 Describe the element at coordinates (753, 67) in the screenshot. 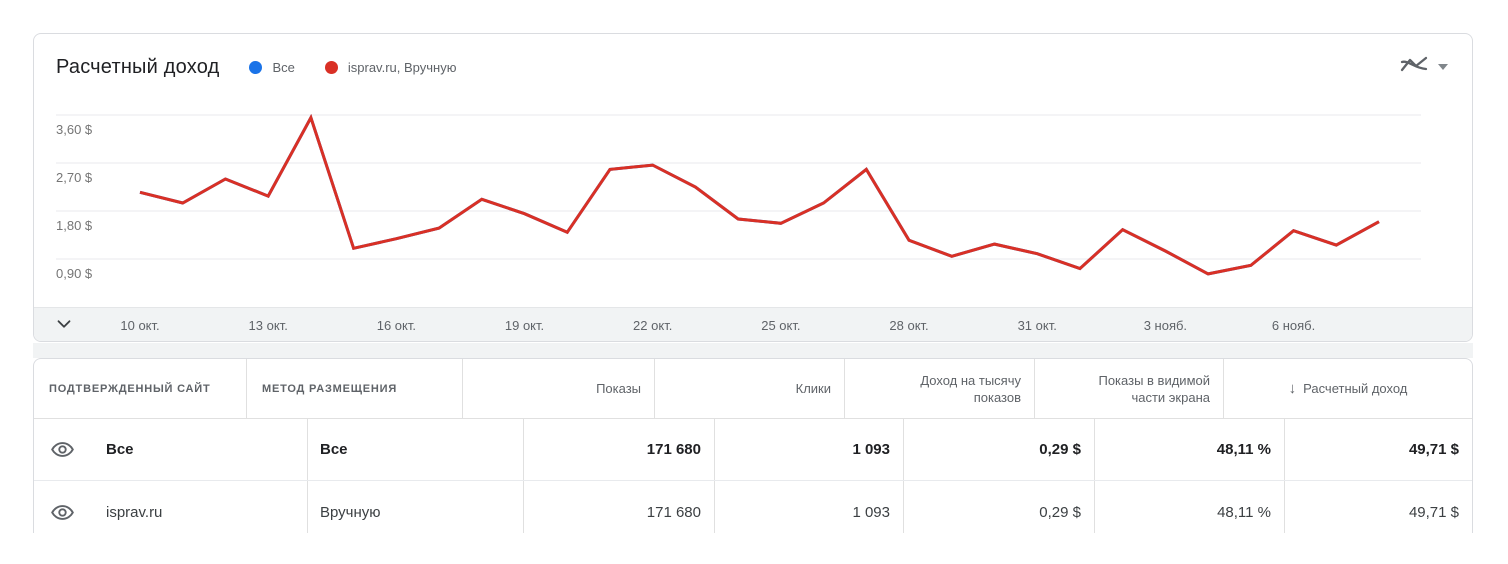

I see `chart-card-header: Расчетный доход Все isprav.ru, Вручную` at that location.